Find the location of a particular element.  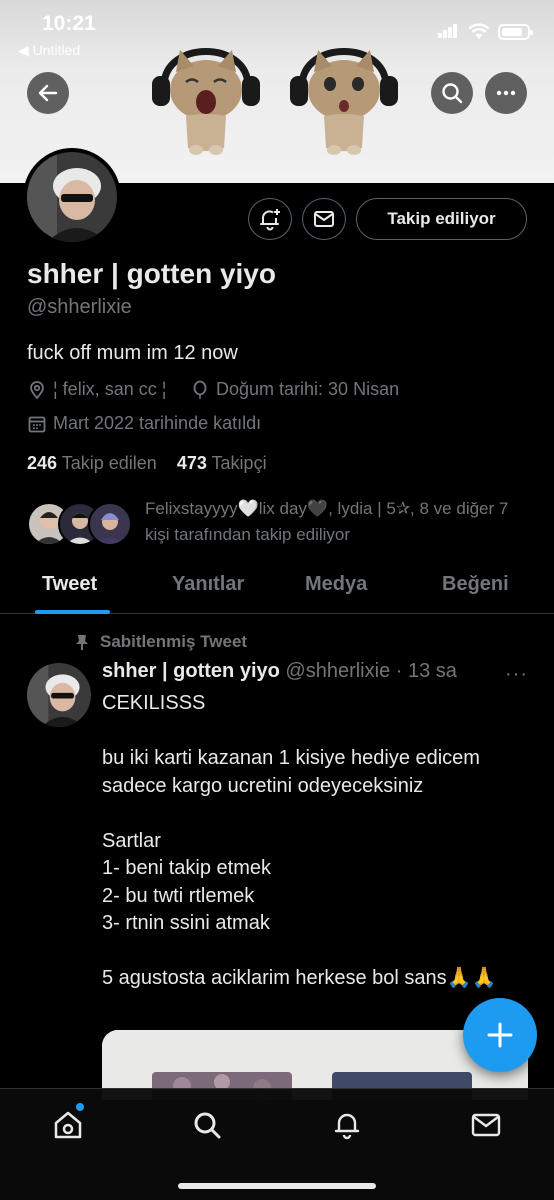

profile-location: ¦ felix, san cc ¦ is located at coordinates (96, 389).